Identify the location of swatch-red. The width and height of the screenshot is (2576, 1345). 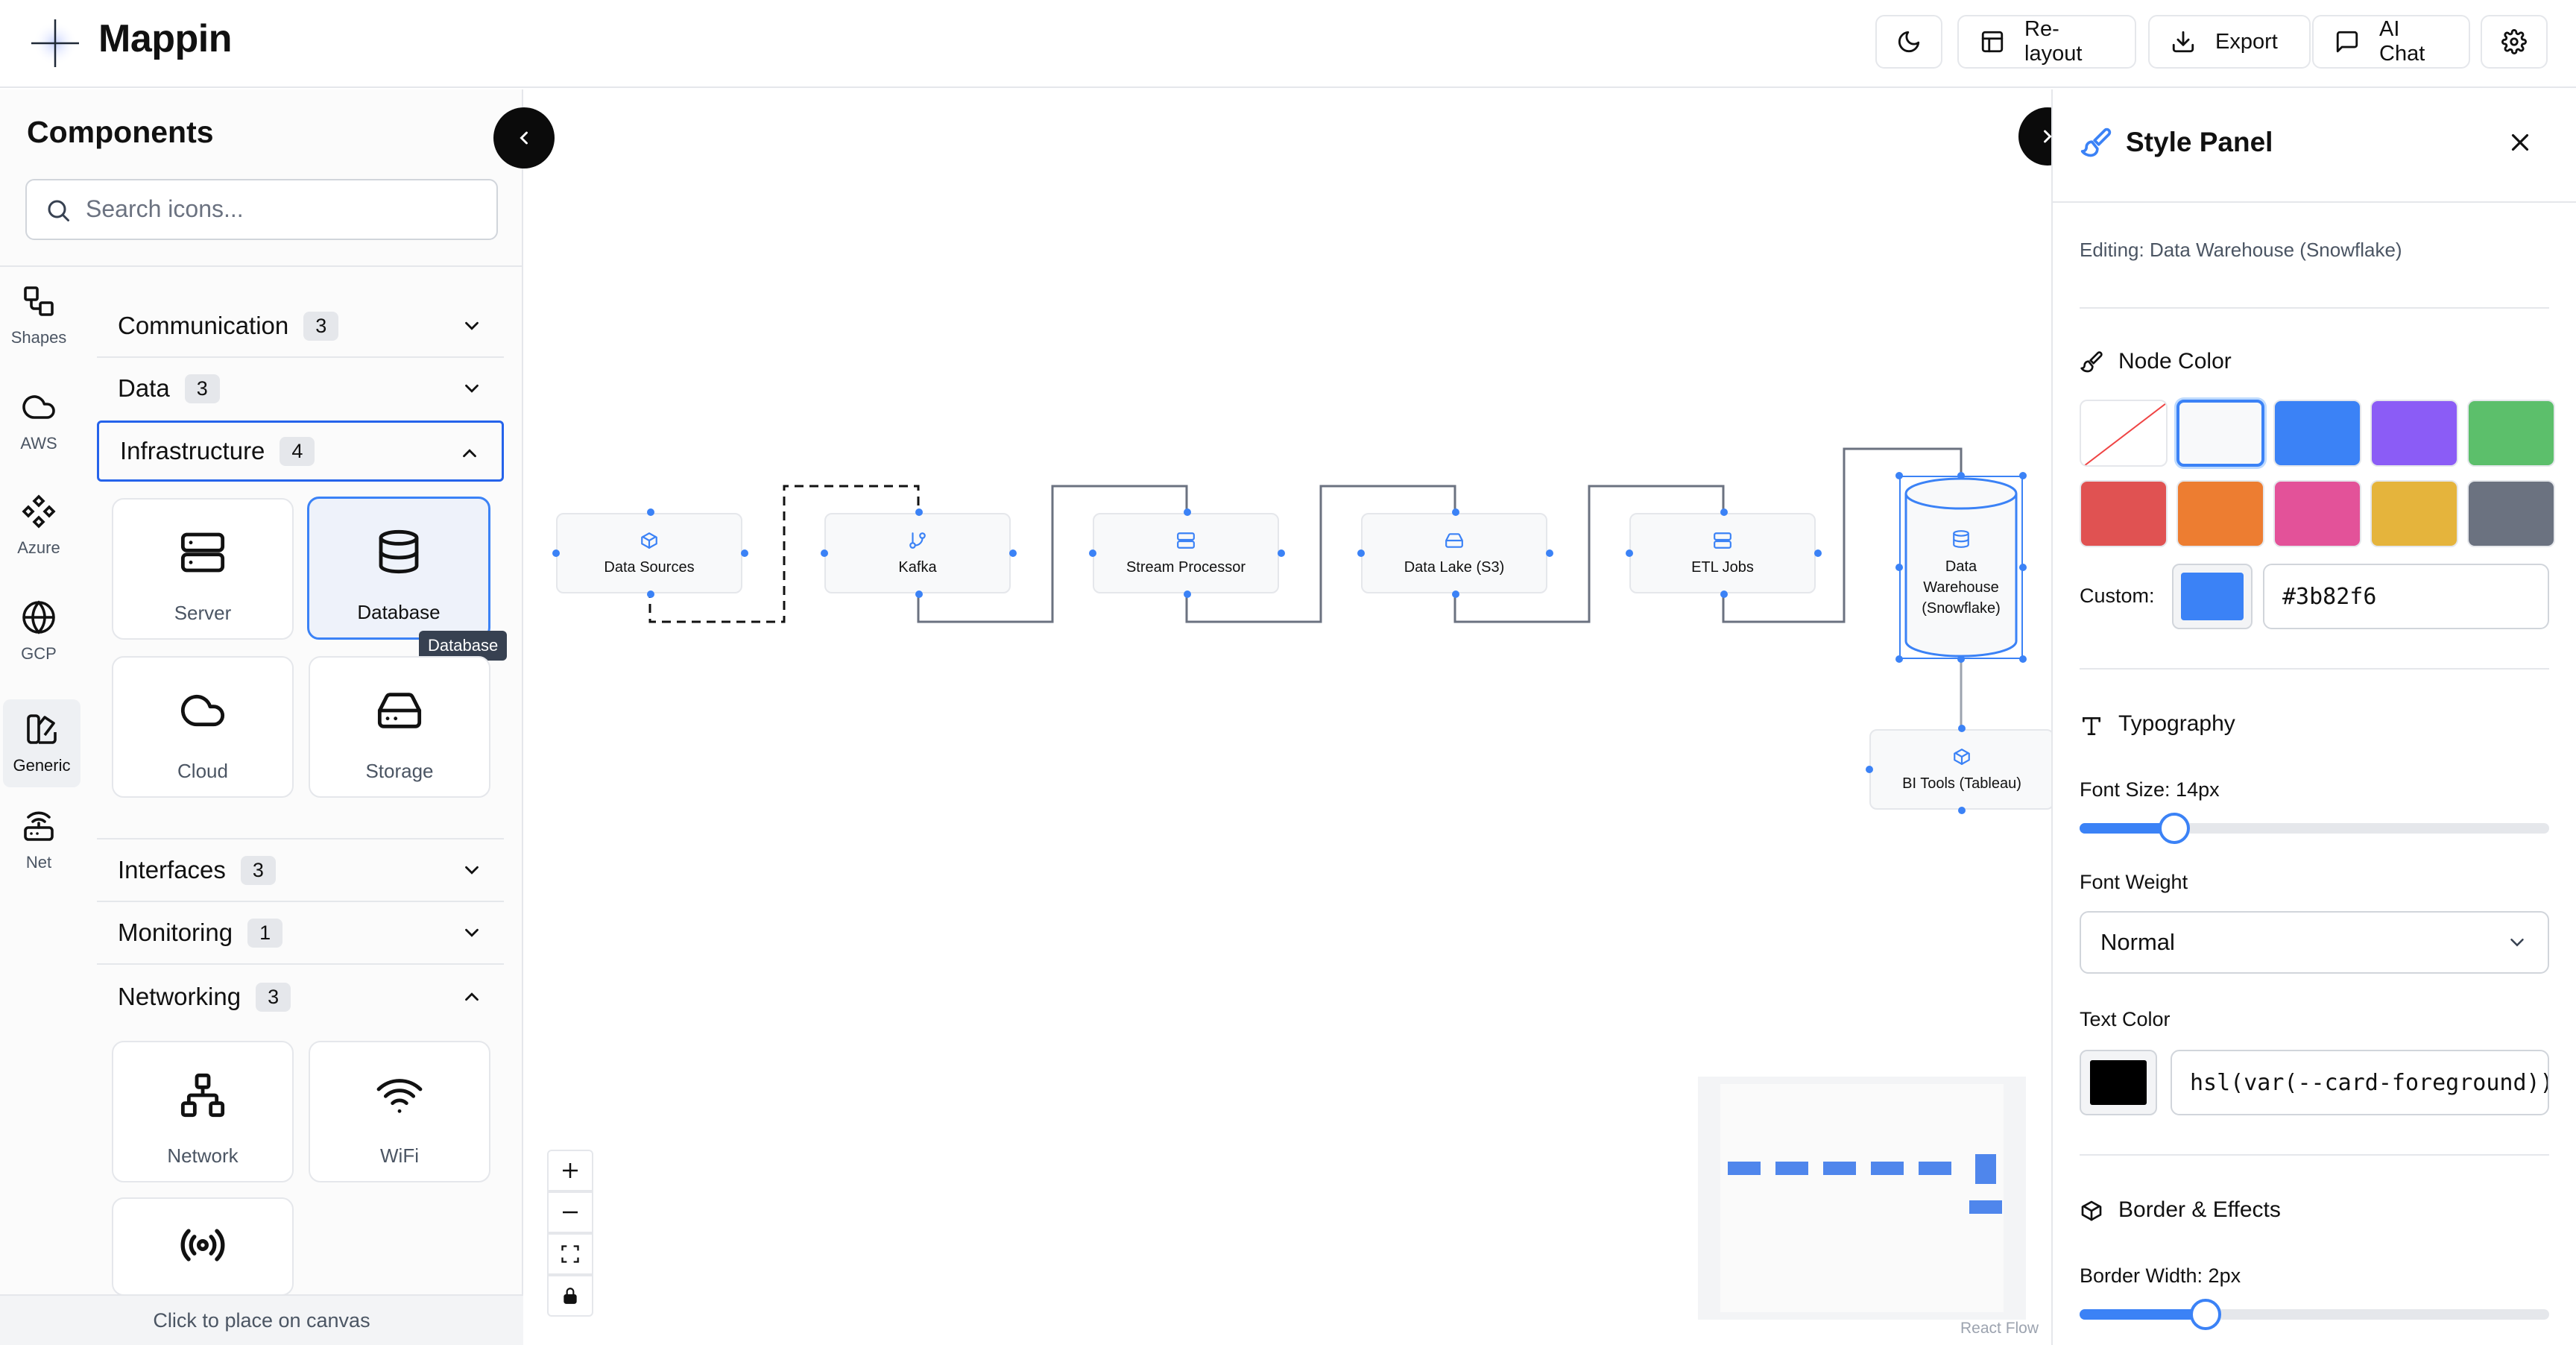
(2124, 513).